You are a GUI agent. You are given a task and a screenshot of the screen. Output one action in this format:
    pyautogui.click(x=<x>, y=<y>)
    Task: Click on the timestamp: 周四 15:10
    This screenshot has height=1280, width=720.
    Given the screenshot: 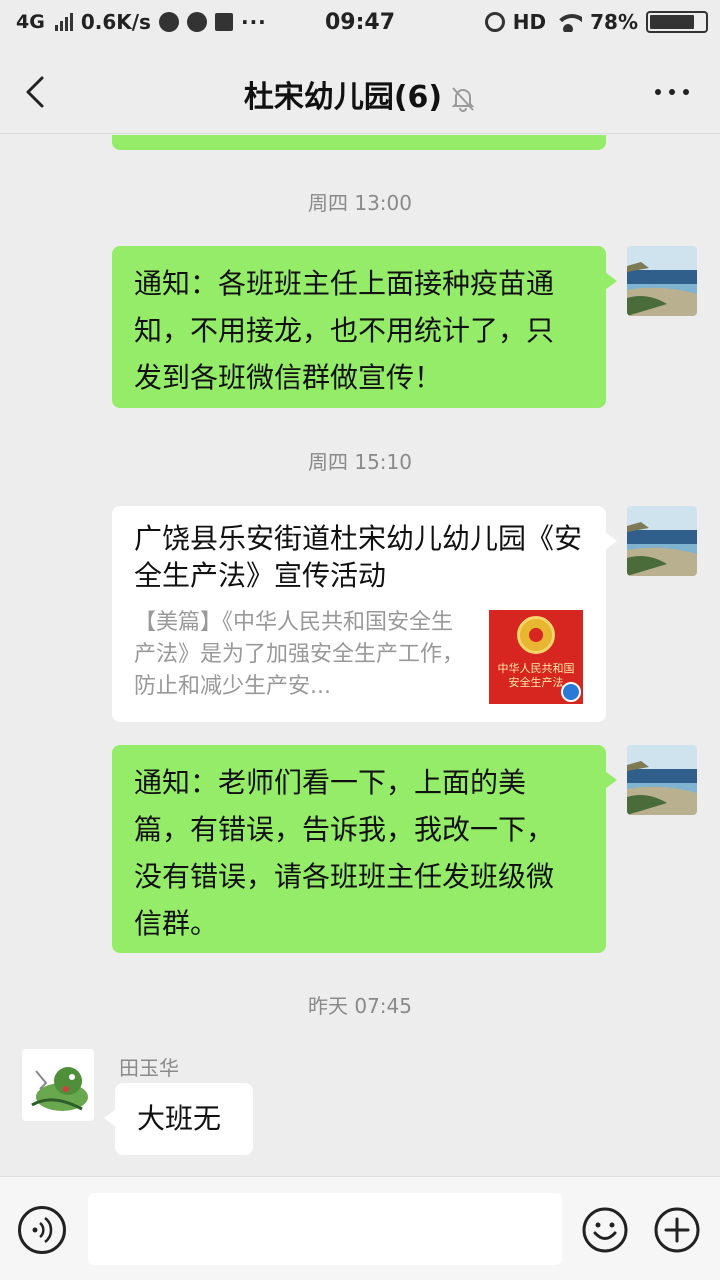 What is the action you would take?
    pyautogui.click(x=360, y=462)
    